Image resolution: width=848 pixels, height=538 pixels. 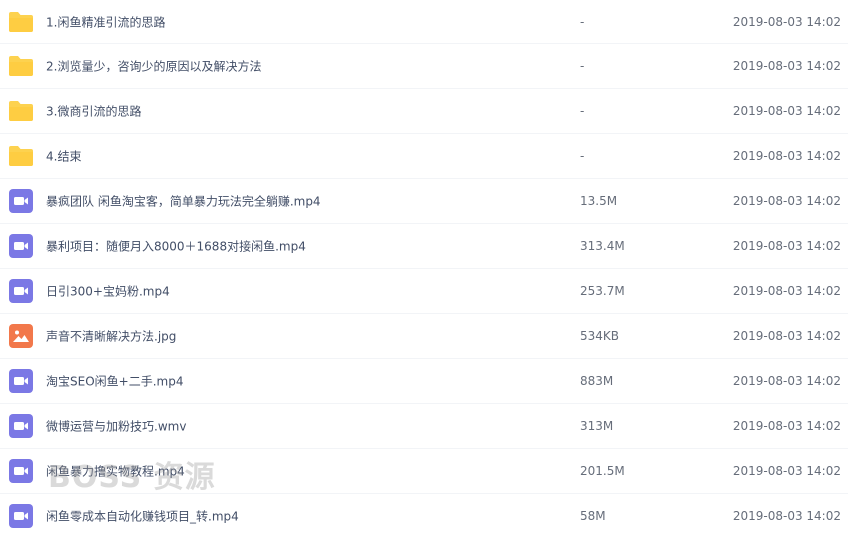 What do you see at coordinates (424, 516) in the screenshot?
I see `file-row: 闲鱼零成本自动化赚钱项目_转.mp4 58M 2019-08-03 14:02` at bounding box center [424, 516].